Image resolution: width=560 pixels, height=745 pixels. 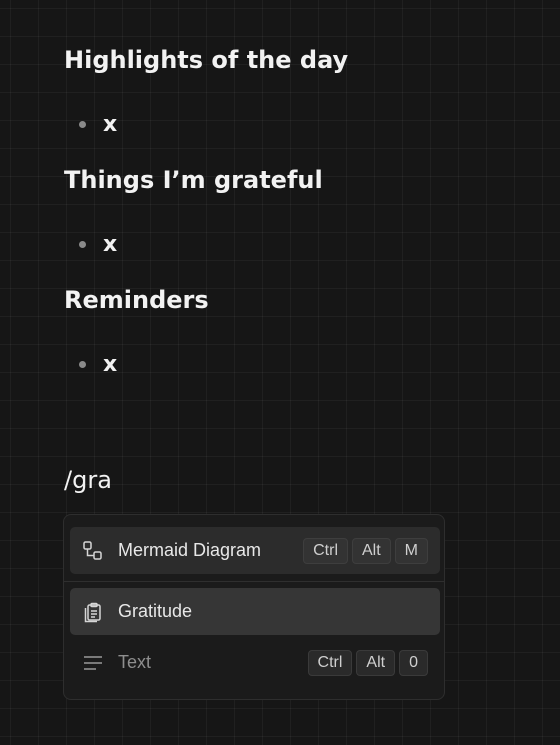 I want to click on menu-item-gratitude: Gratitude, so click(x=255, y=611).